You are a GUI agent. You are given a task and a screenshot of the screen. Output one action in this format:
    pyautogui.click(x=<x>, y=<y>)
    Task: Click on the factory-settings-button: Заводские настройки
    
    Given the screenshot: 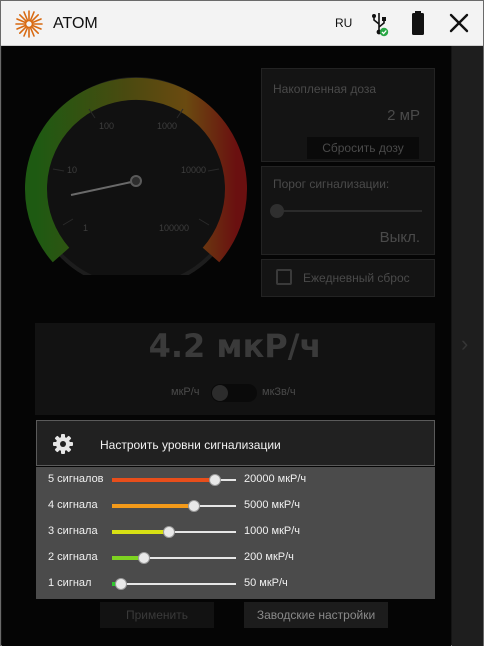 What is the action you would take?
    pyautogui.click(x=316, y=615)
    